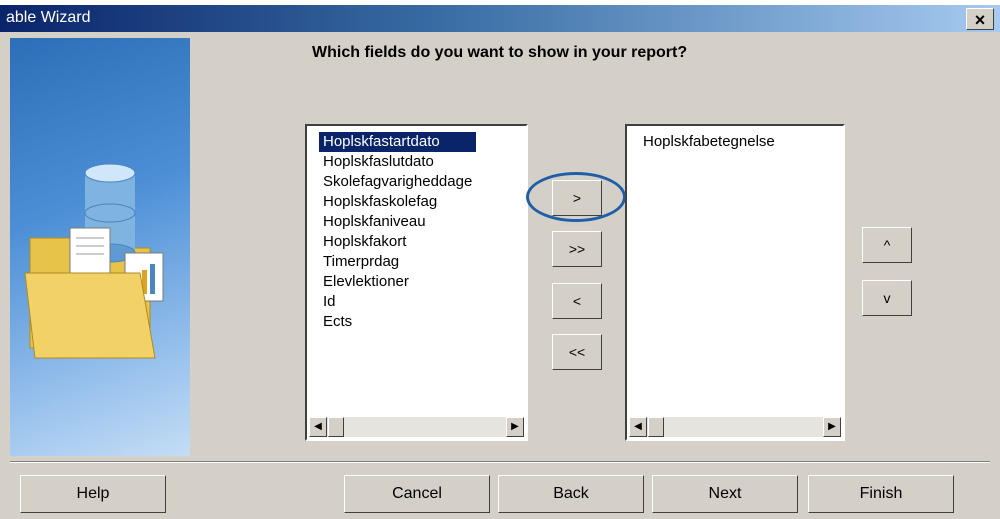  Describe the element at coordinates (397, 222) in the screenshot. I see `field-list-item: Hoplskfaniveau` at that location.